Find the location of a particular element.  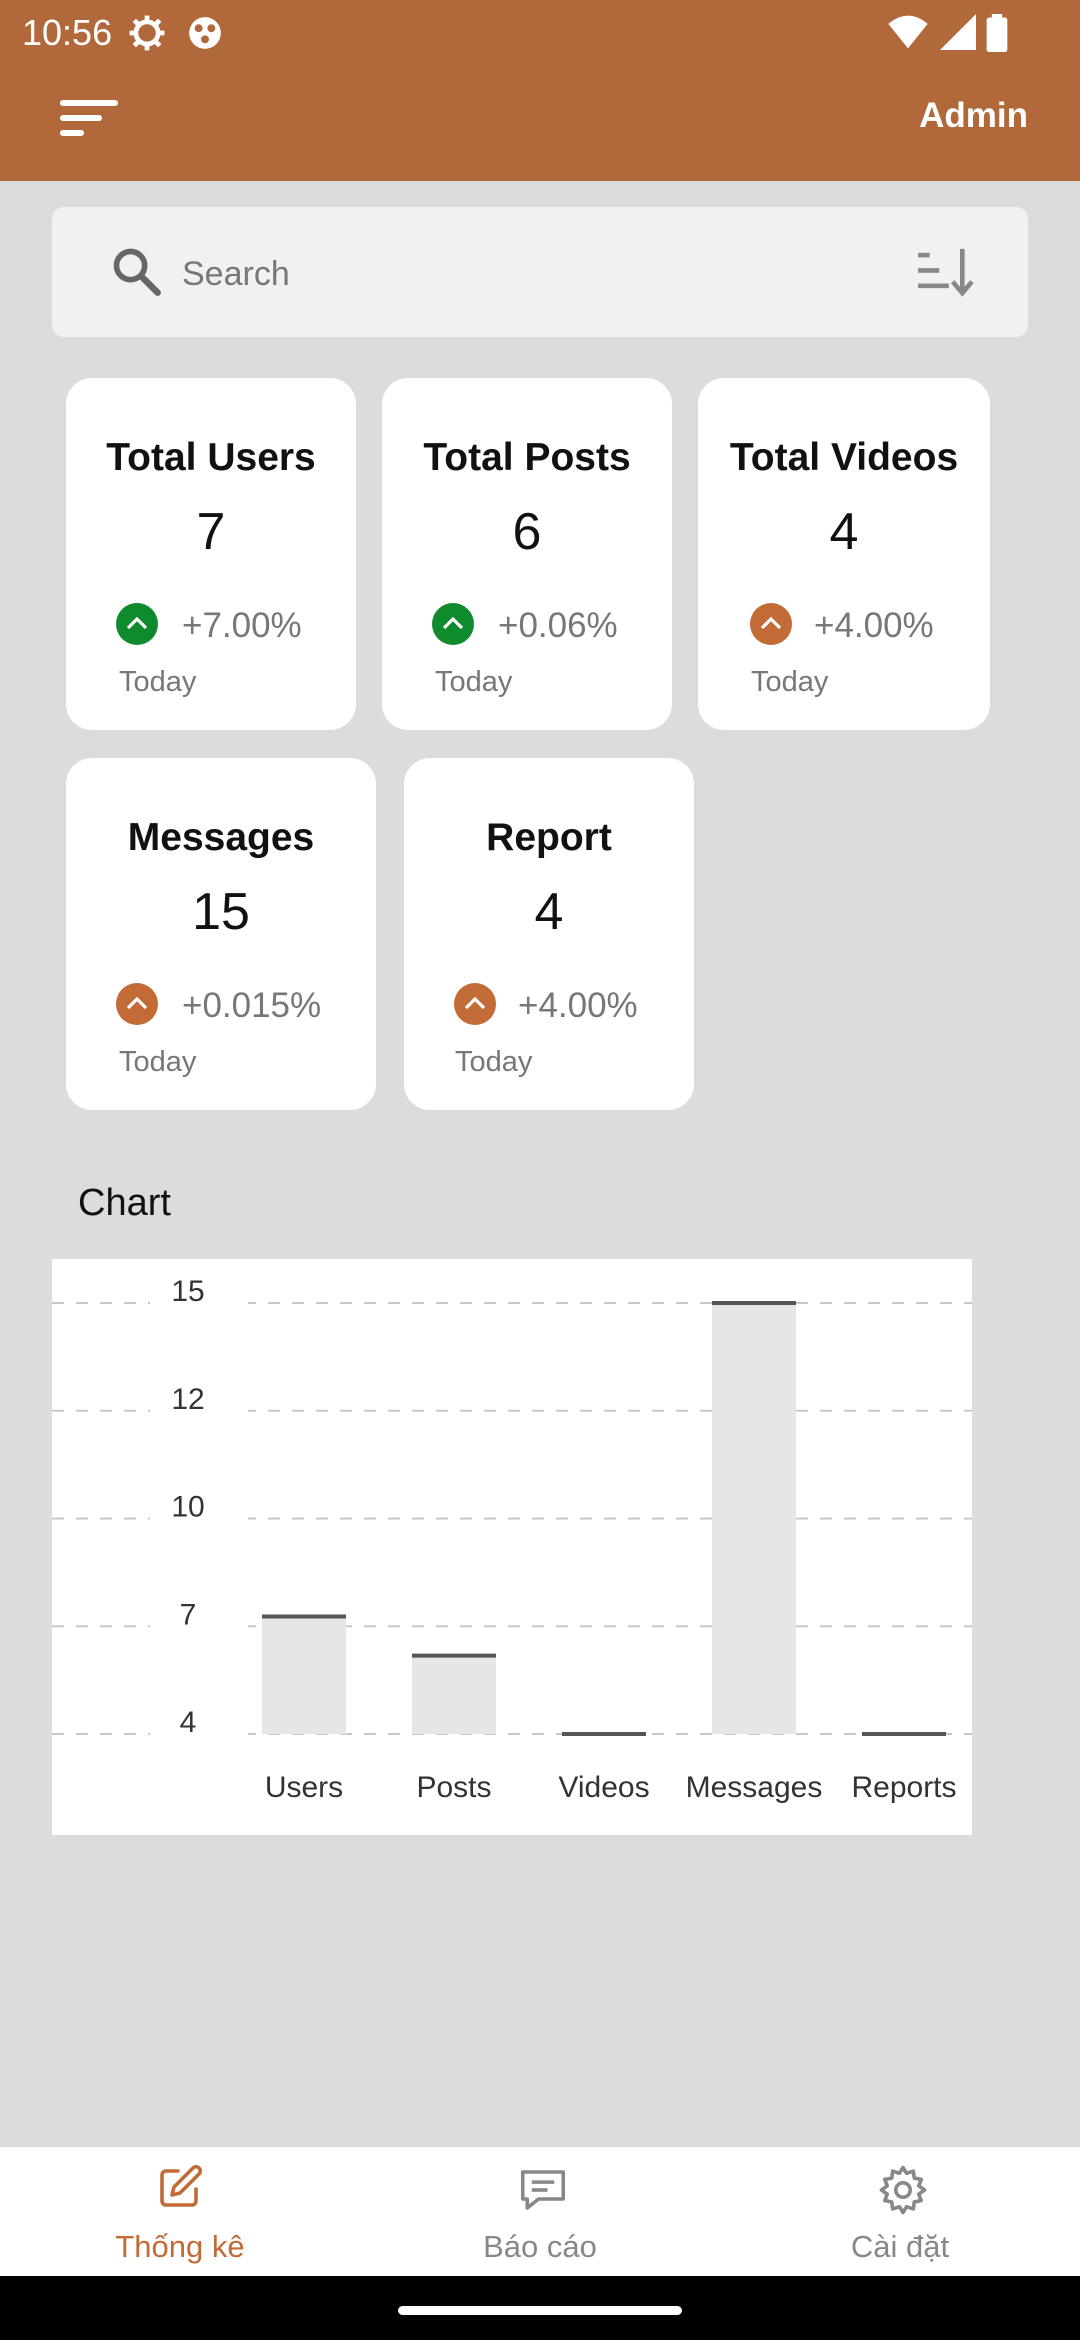

settings-status-icon is located at coordinates (147, 33).